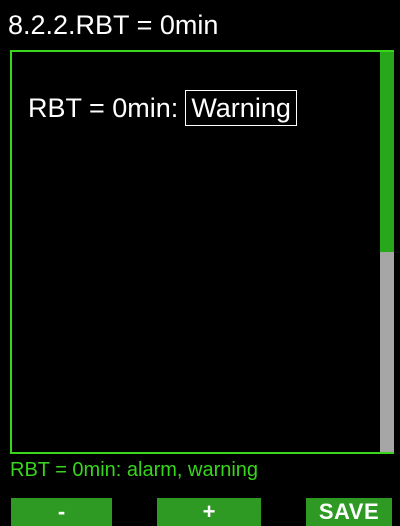  Describe the element at coordinates (387, 152) in the screenshot. I see `scrollbar-thumb` at that location.